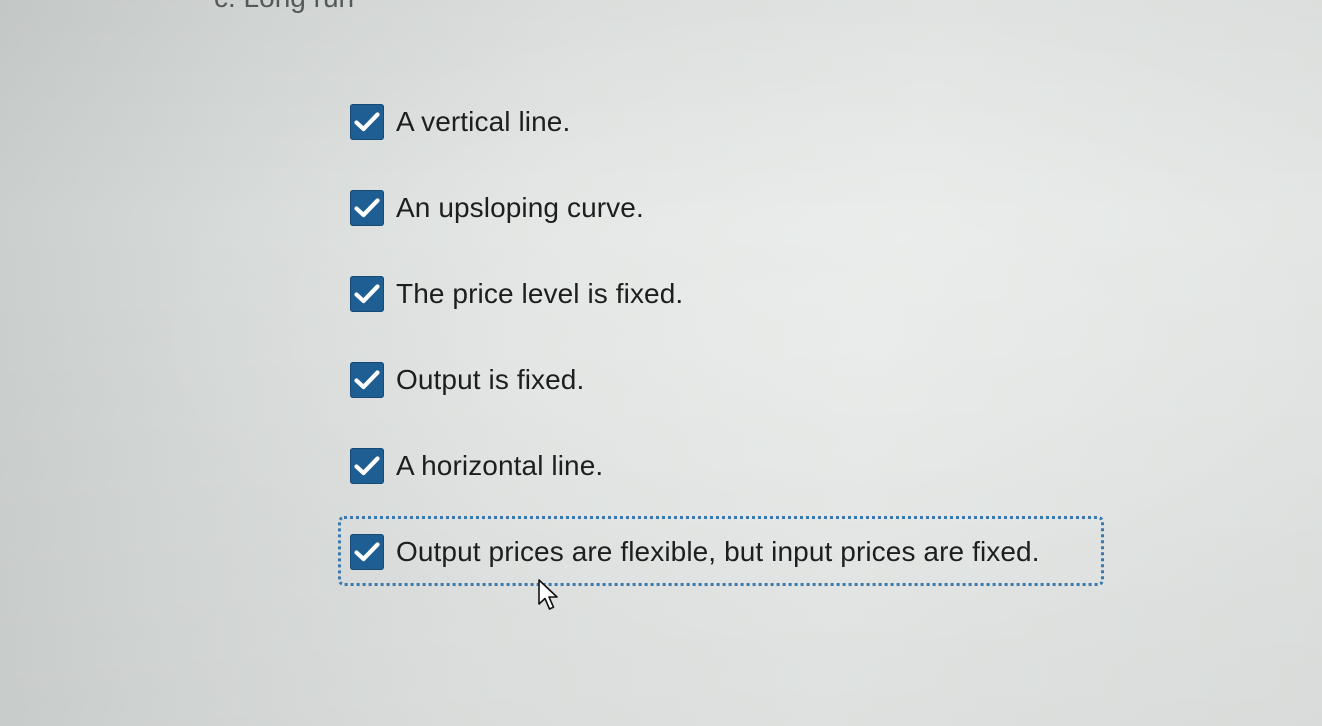 The image size is (1322, 726). What do you see at coordinates (548, 594) in the screenshot?
I see `mouse-pointer-icon` at bounding box center [548, 594].